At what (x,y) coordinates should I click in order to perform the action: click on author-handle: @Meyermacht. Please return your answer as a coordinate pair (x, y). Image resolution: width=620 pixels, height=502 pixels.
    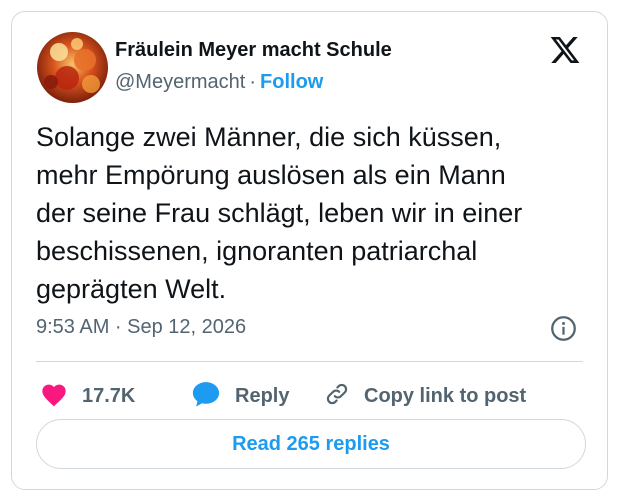
    Looking at the image, I should click on (180, 82).